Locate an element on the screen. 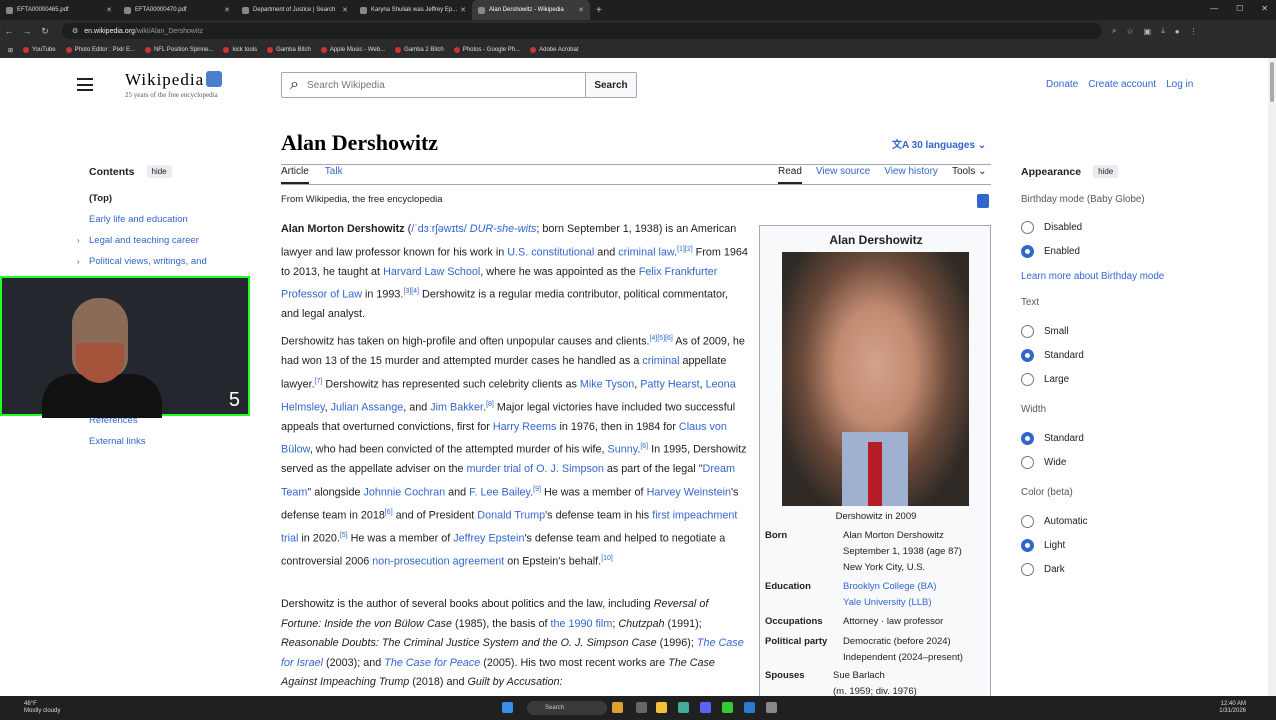 The height and width of the screenshot is (720, 1276). maximize-icon: ☐ is located at coordinates (1239, 8).